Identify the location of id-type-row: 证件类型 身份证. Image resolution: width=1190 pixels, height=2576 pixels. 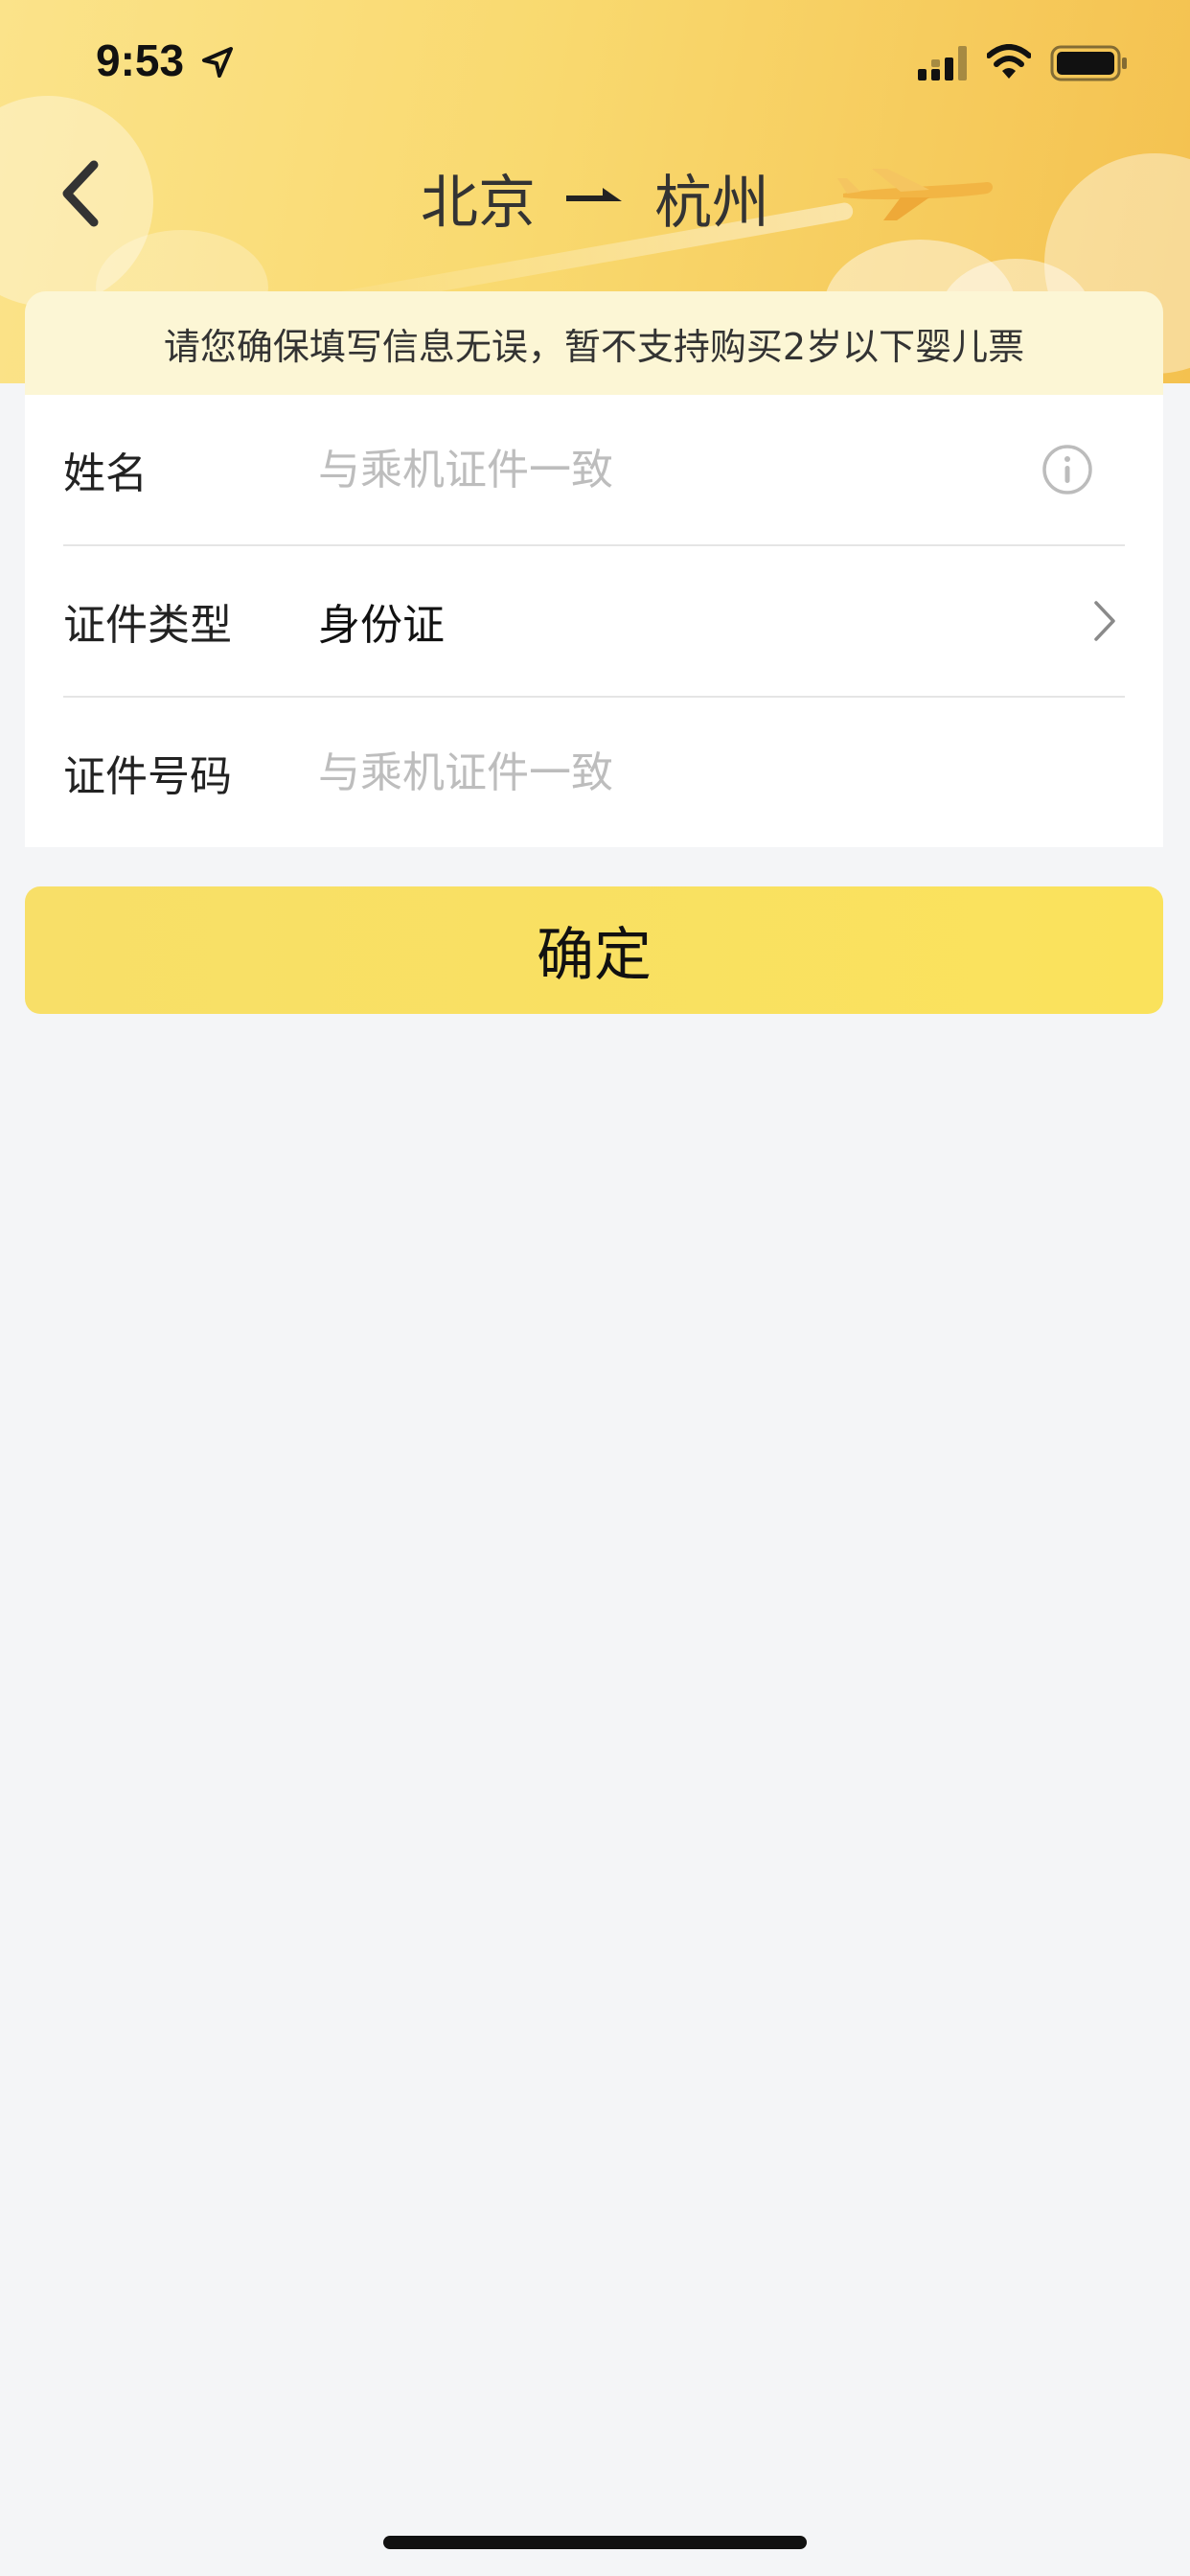
(594, 622).